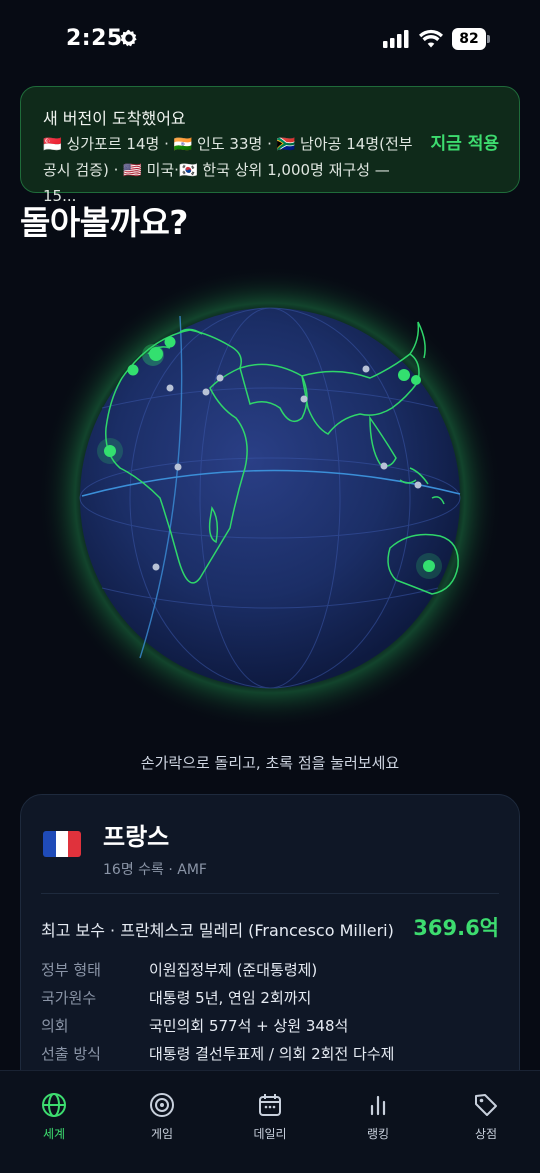  What do you see at coordinates (62, 844) in the screenshot?
I see `flag-france-icon` at bounding box center [62, 844].